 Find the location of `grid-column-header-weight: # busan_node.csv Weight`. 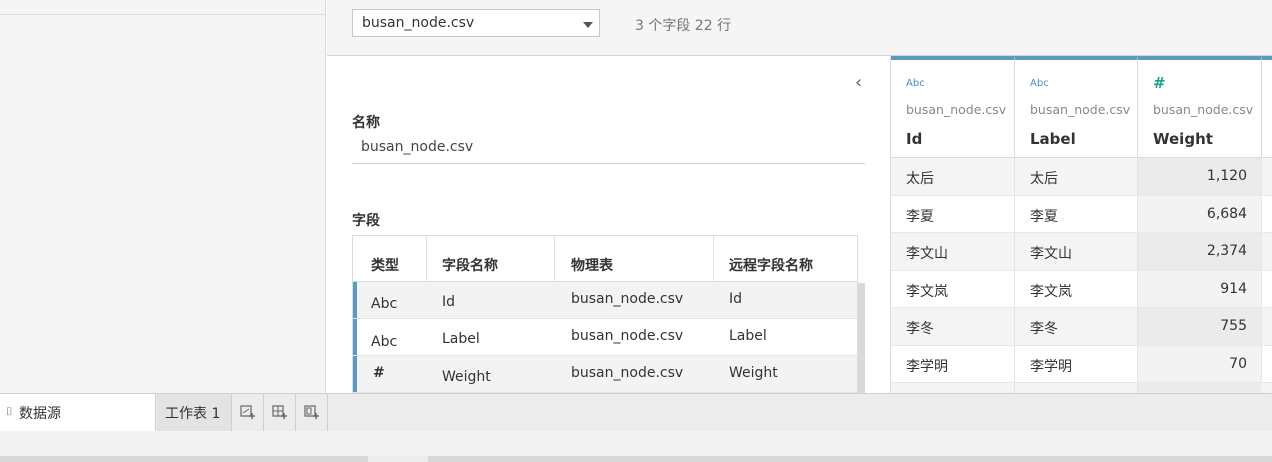

grid-column-header-weight: # busan_node.csv Weight is located at coordinates (1200, 107).